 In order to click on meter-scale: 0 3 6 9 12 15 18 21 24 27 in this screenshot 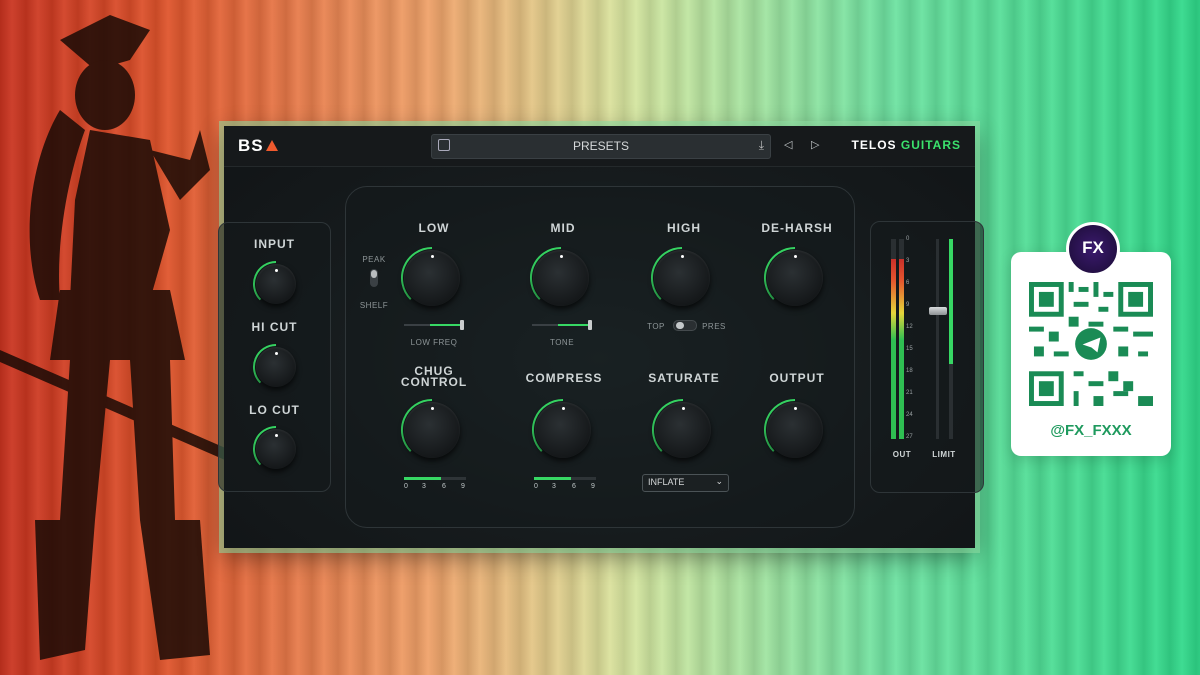, I will do `click(911, 338)`.